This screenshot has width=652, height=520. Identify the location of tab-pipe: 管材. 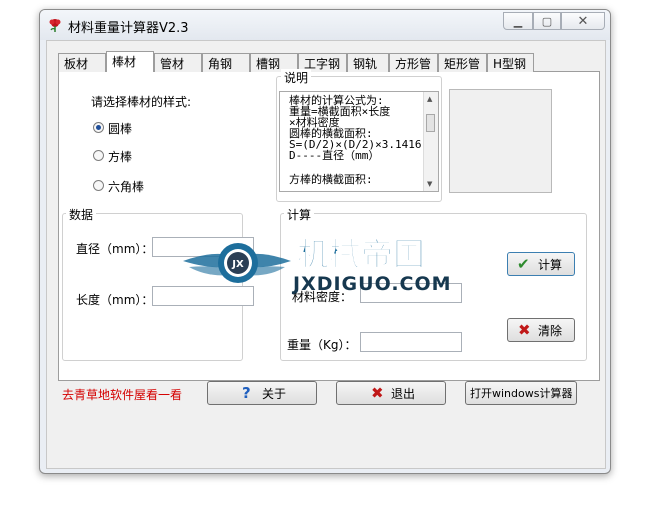
(178, 62).